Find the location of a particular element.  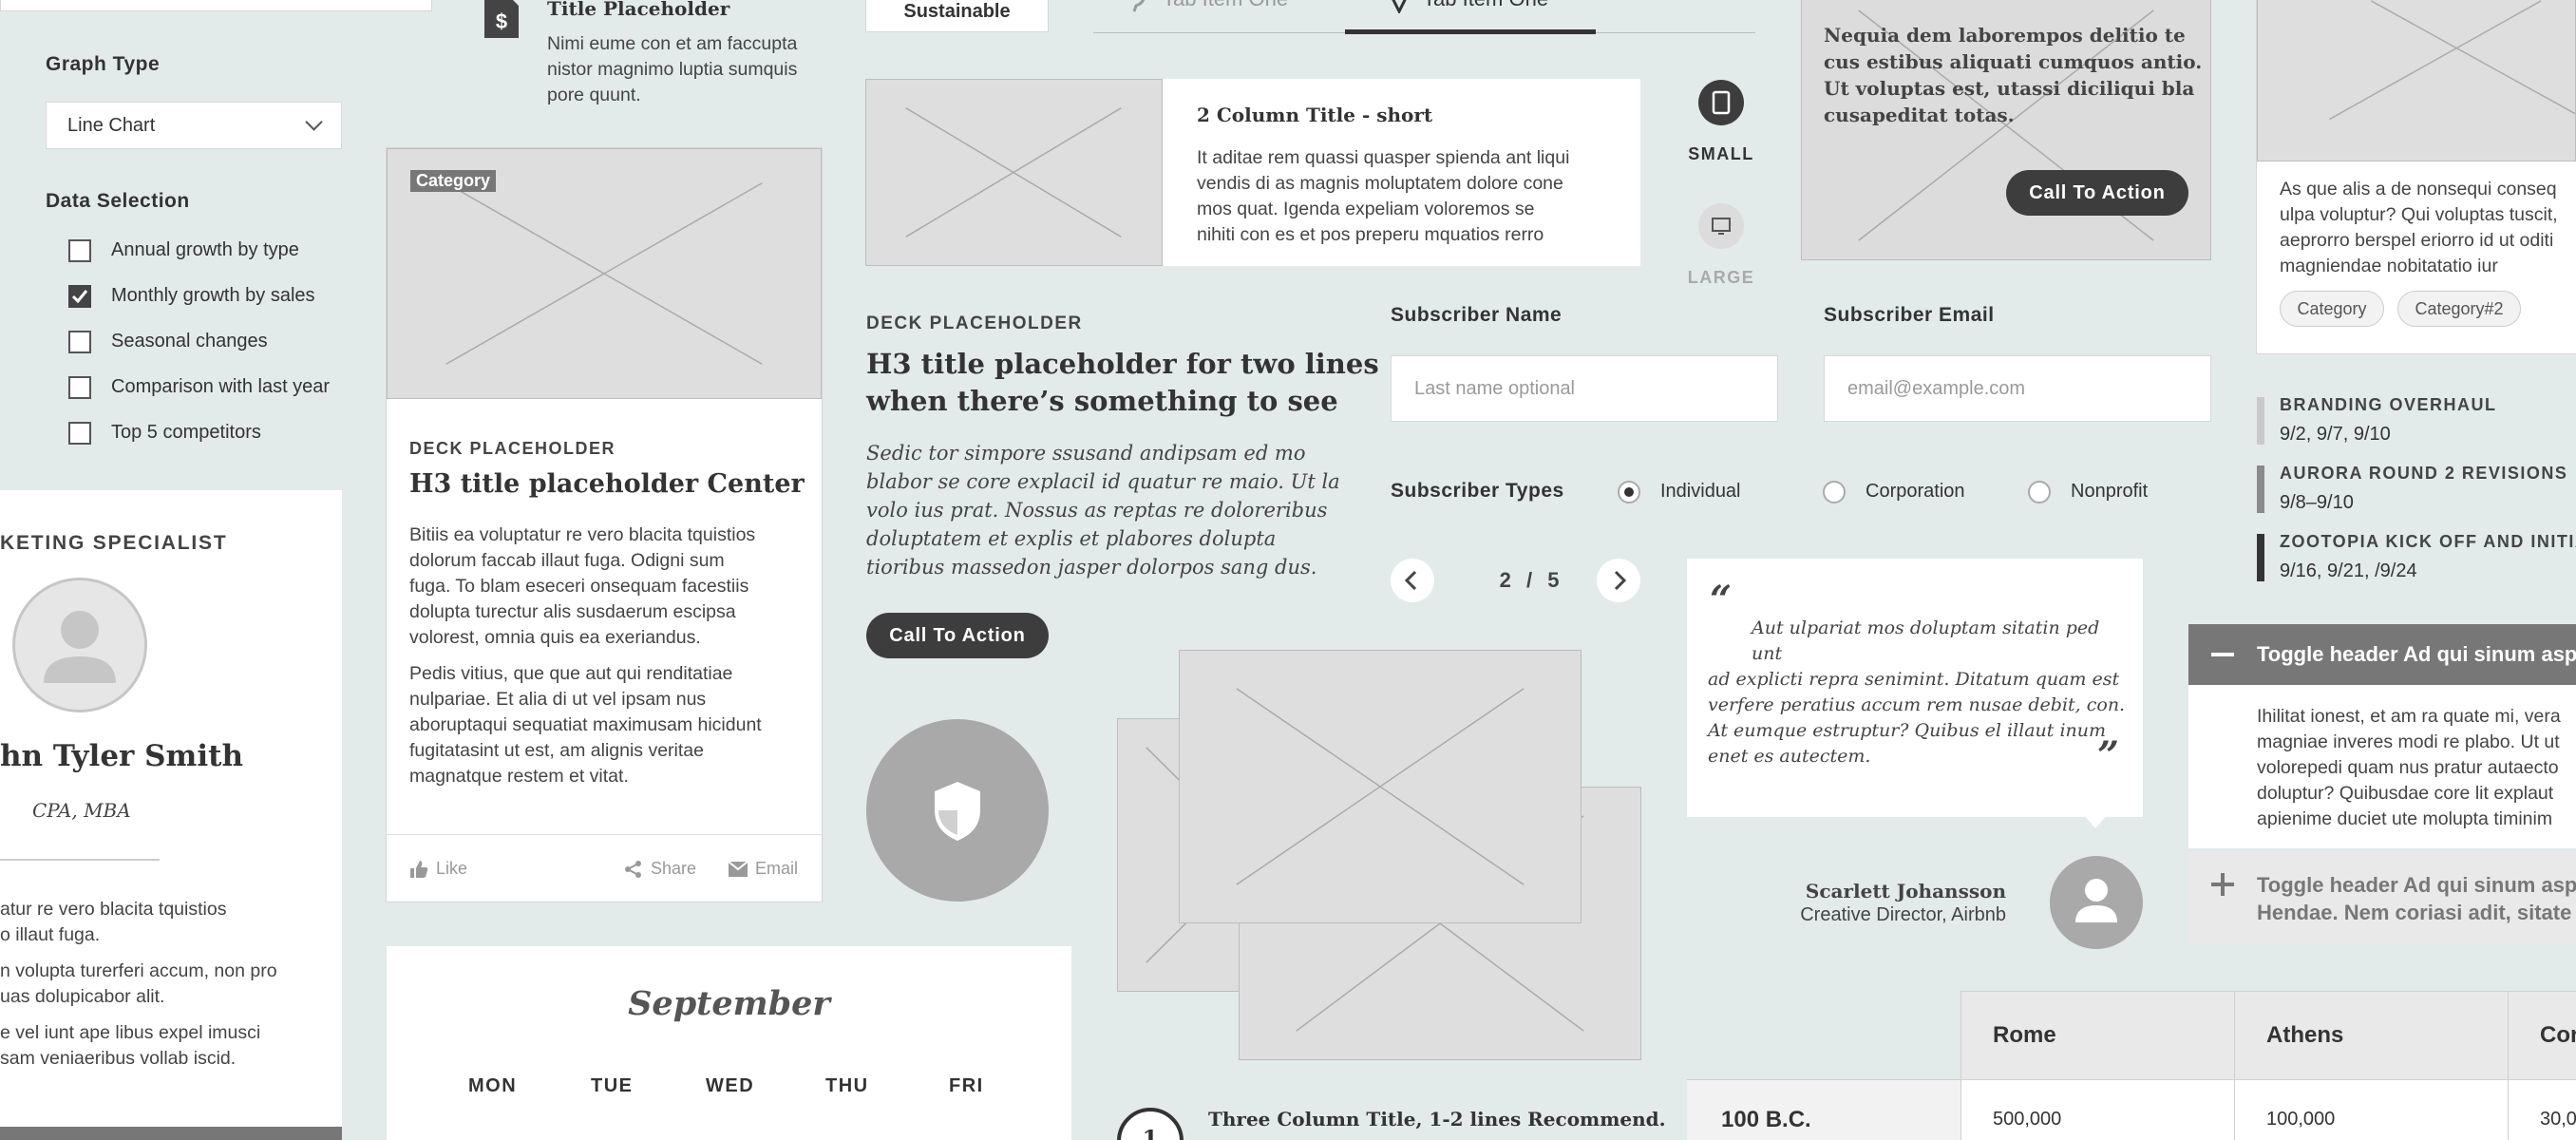

subscriber-email-label: Subscriber Email is located at coordinates (1909, 315).